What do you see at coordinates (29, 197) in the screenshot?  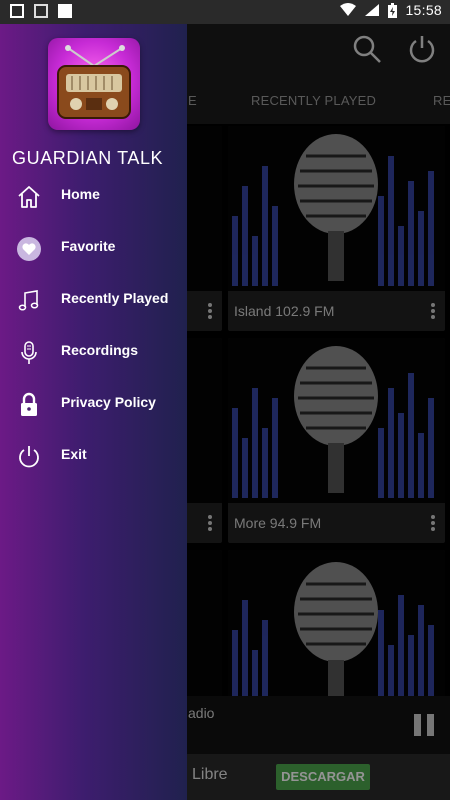 I see `home-icon` at bounding box center [29, 197].